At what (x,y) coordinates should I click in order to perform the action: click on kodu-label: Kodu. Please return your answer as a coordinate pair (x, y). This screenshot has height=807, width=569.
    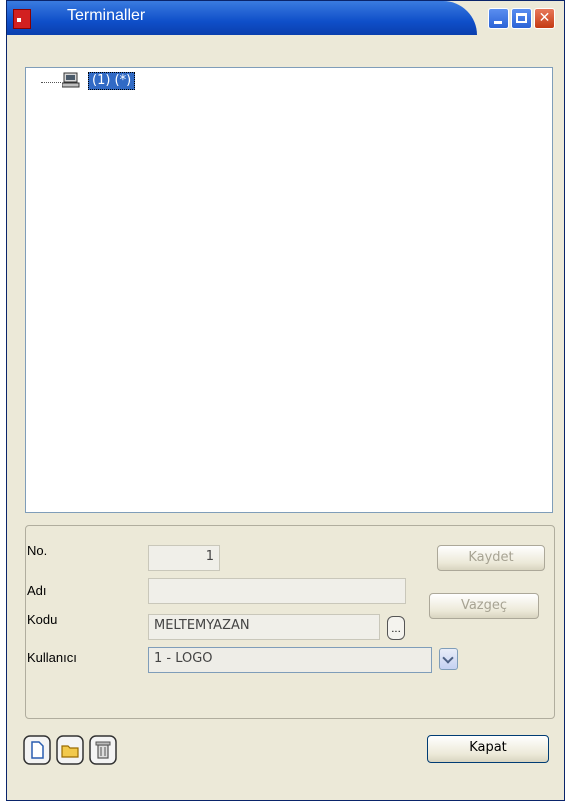
    Looking at the image, I should click on (42, 619).